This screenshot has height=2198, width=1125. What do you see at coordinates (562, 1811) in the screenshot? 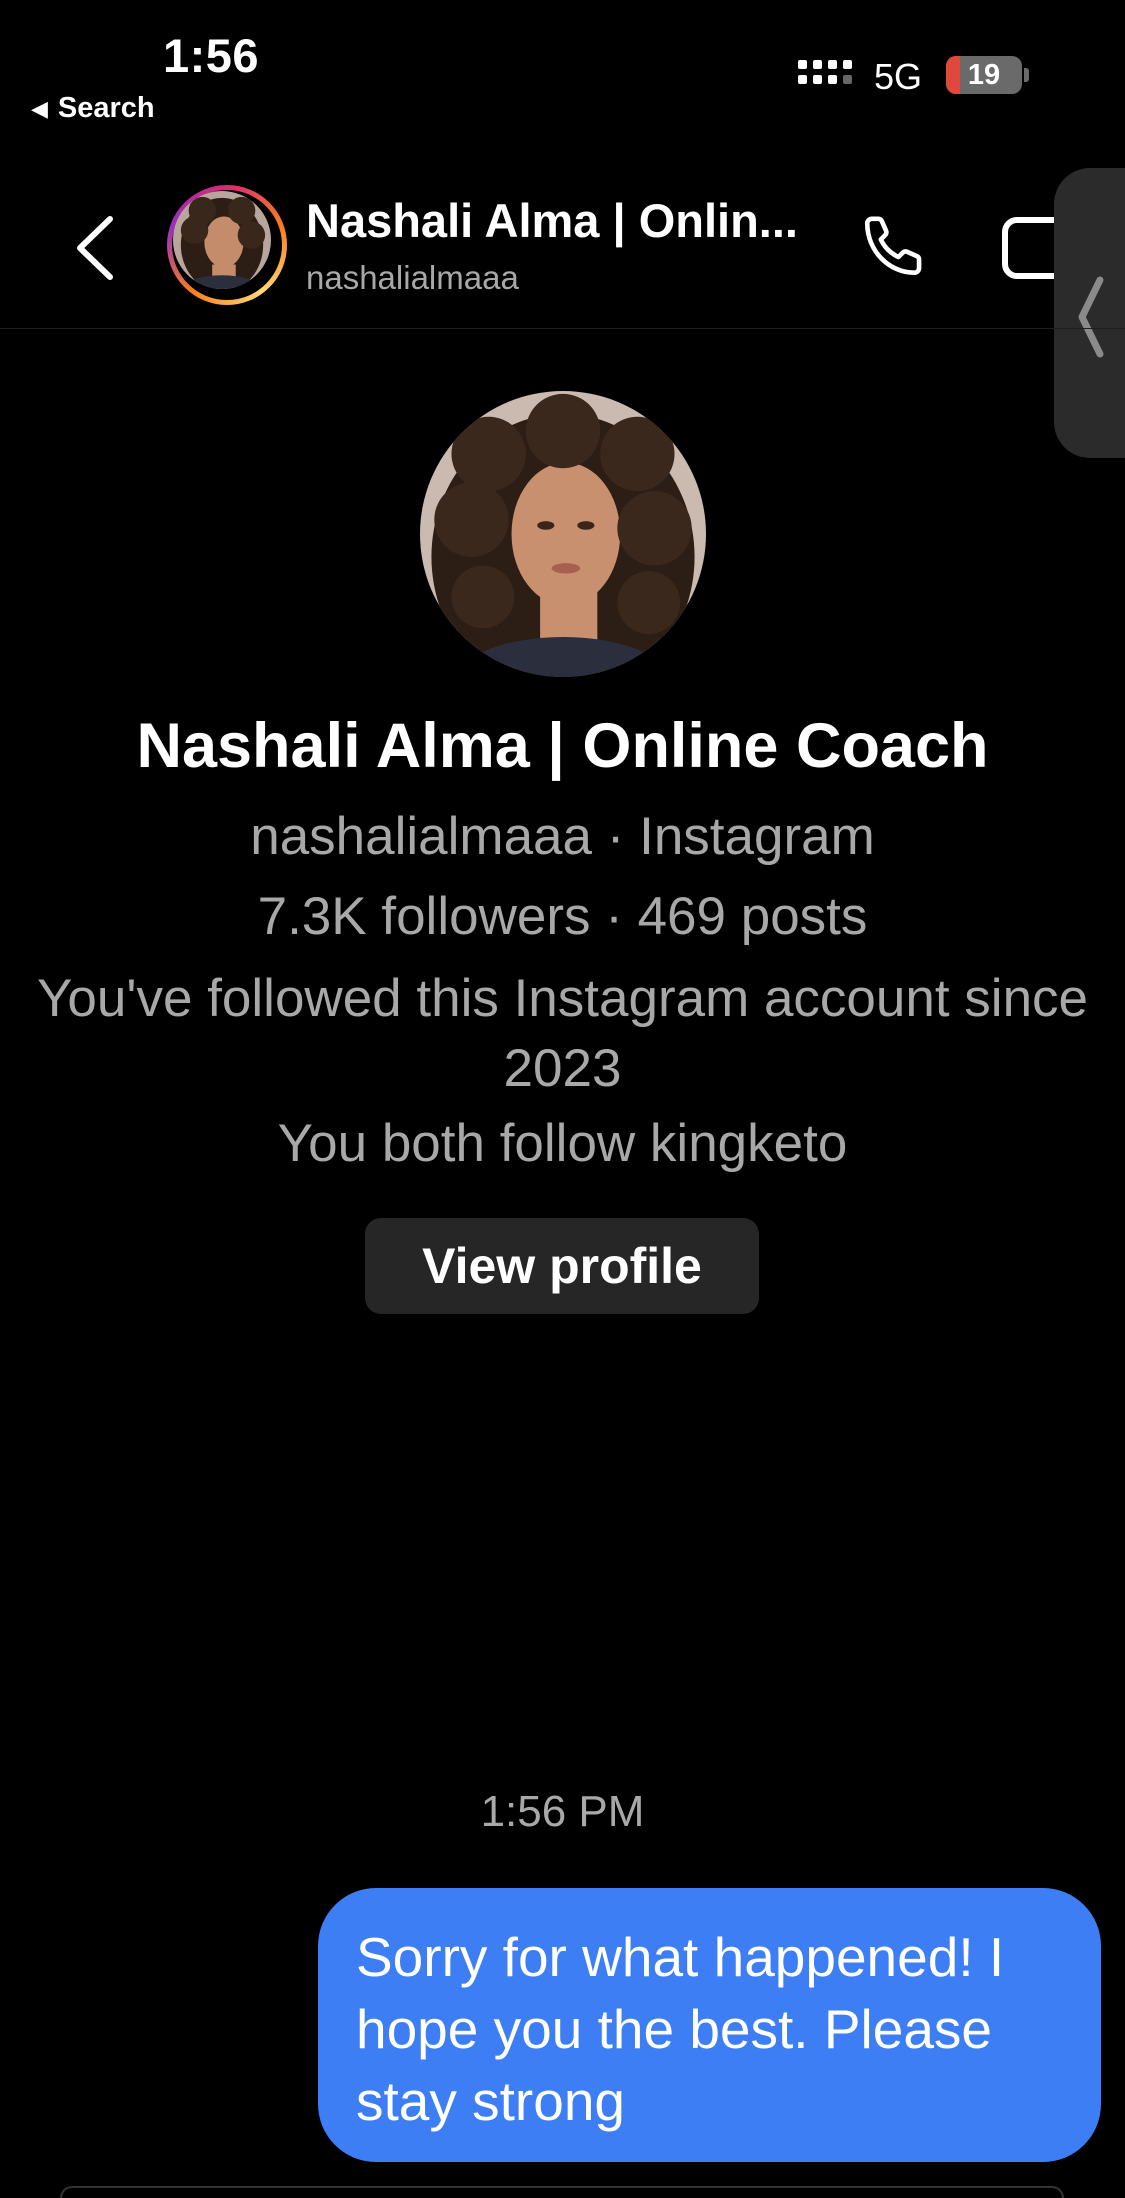
I see `message-timestamp: 1:56 PM` at bounding box center [562, 1811].